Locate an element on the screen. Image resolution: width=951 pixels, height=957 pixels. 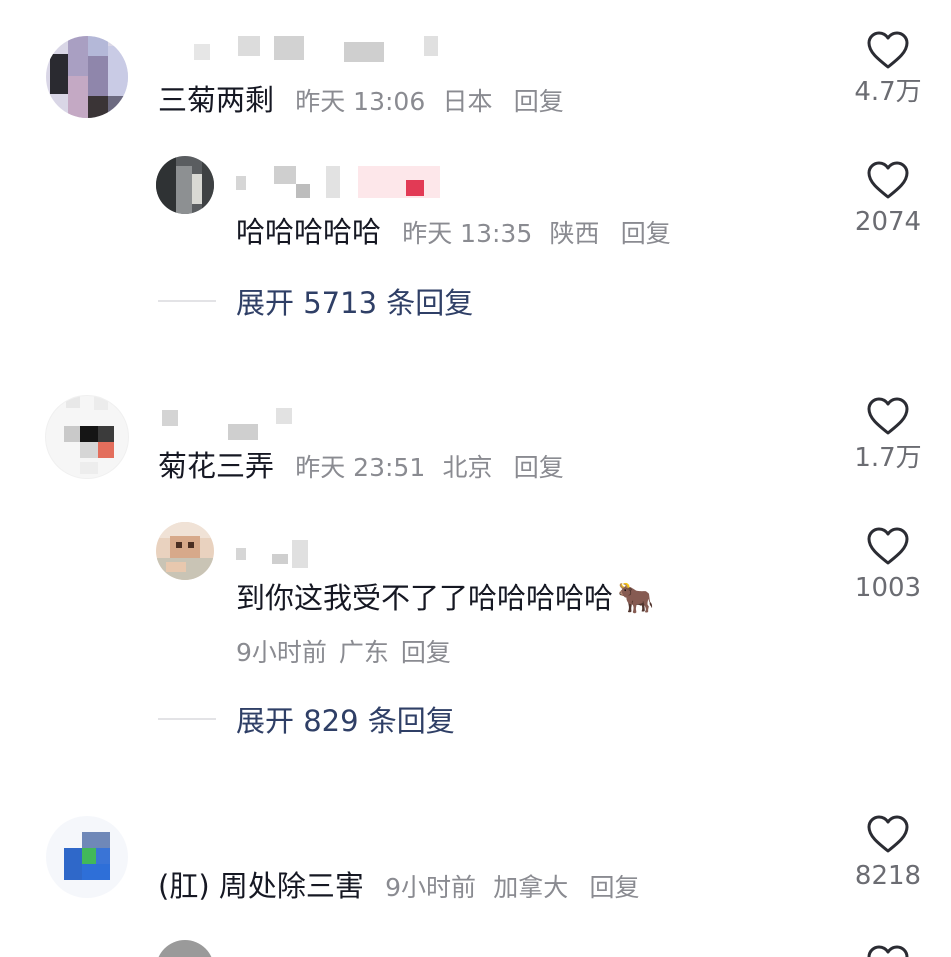
like-button is located at coordinates (888, 950).